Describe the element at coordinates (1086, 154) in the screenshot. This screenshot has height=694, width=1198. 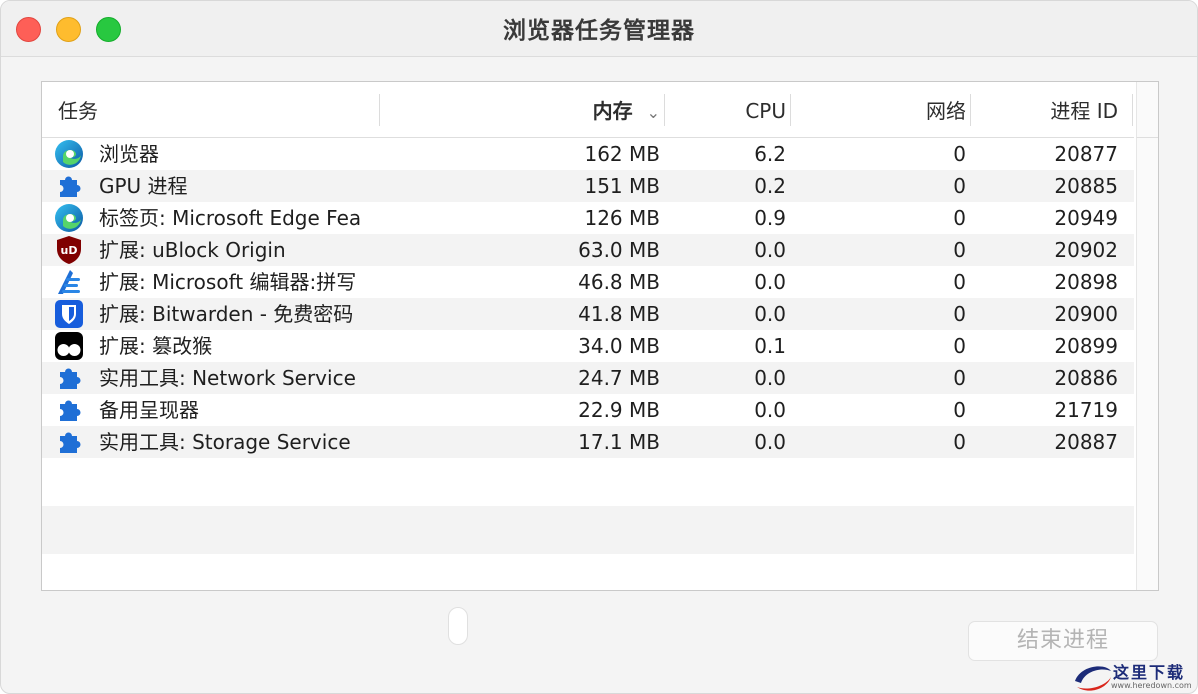
I see `process-id: 20877` at that location.